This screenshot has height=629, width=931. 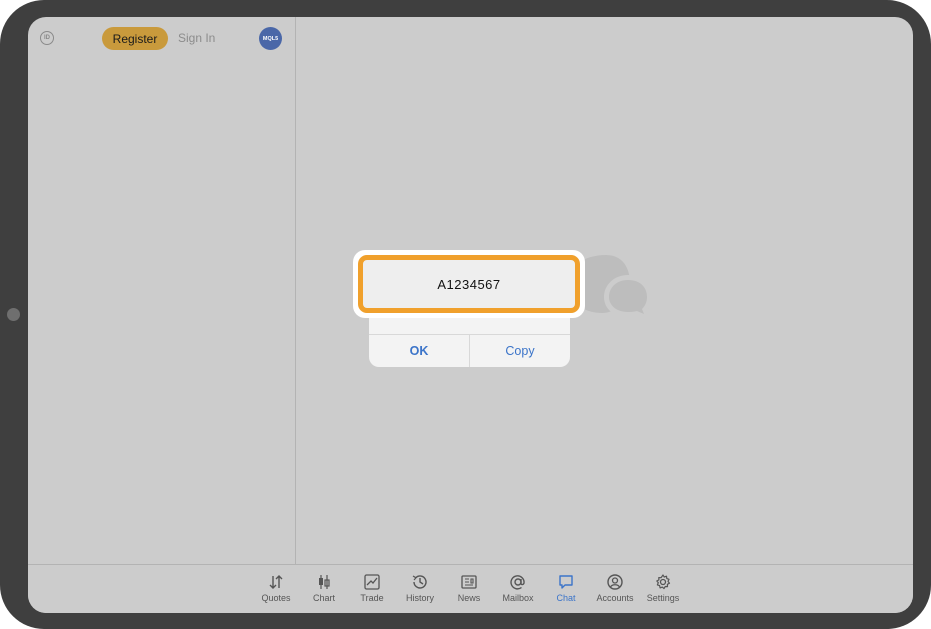 I want to click on tab-label: History, so click(x=419, y=598).